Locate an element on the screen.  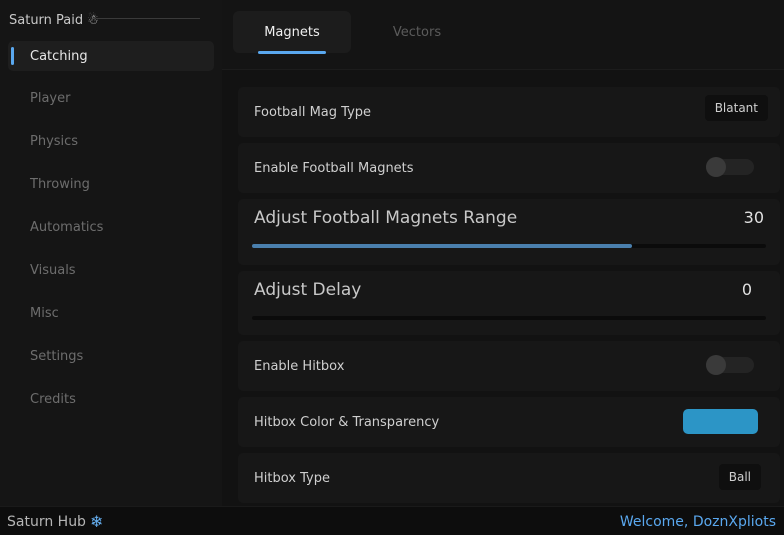
sidebar-item-label: Automatics is located at coordinates (67, 227).